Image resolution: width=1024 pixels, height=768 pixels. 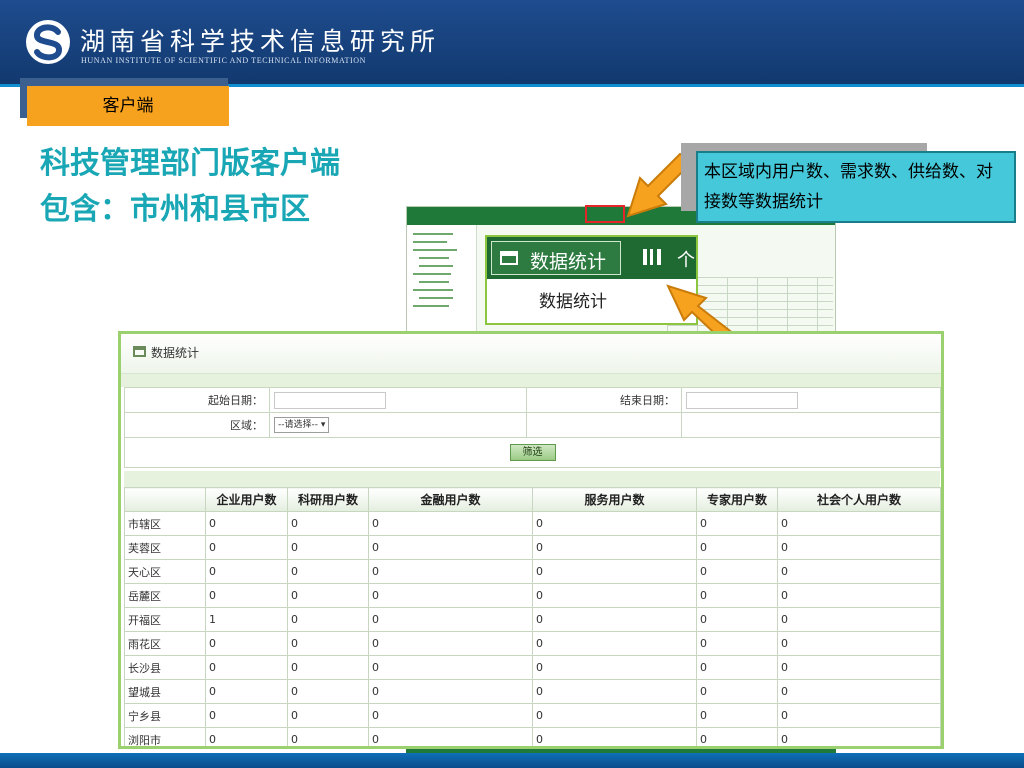 I want to click on chevron-down-icon: ▾, so click(x=323, y=425).